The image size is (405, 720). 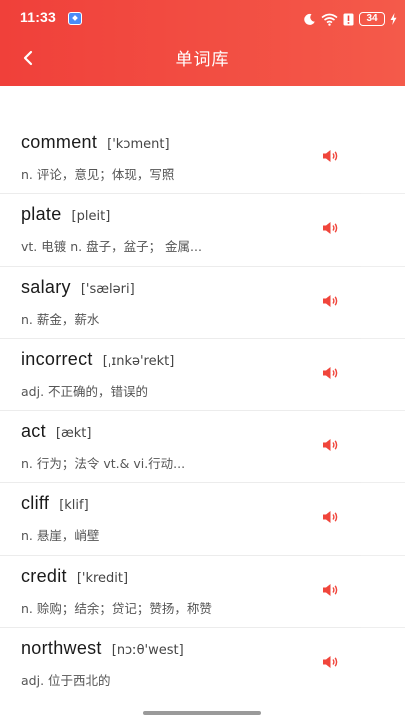 What do you see at coordinates (202, 375) in the screenshot?
I see `word-list-item: incorrect [ˌɪnkə'rekt] adj. 不正确的，错误的` at bounding box center [202, 375].